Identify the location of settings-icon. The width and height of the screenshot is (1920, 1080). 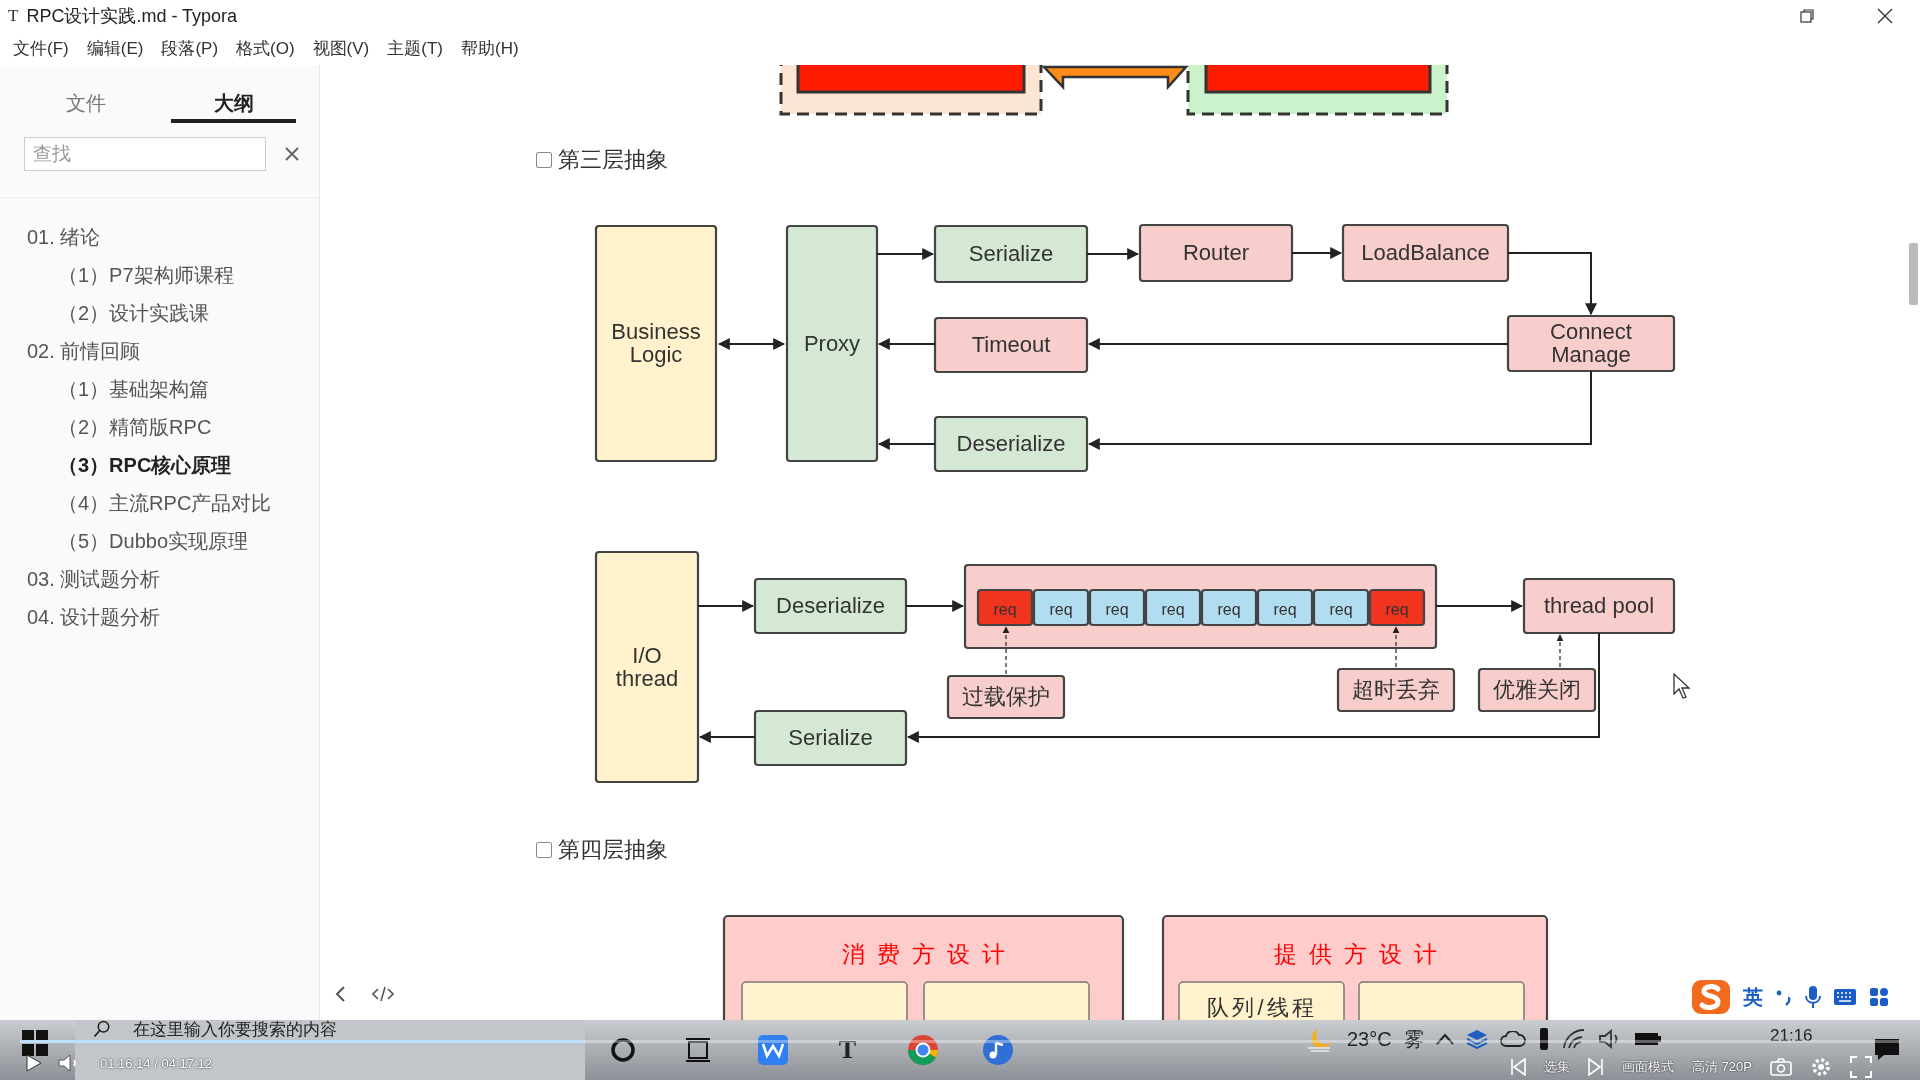
(1821, 1067).